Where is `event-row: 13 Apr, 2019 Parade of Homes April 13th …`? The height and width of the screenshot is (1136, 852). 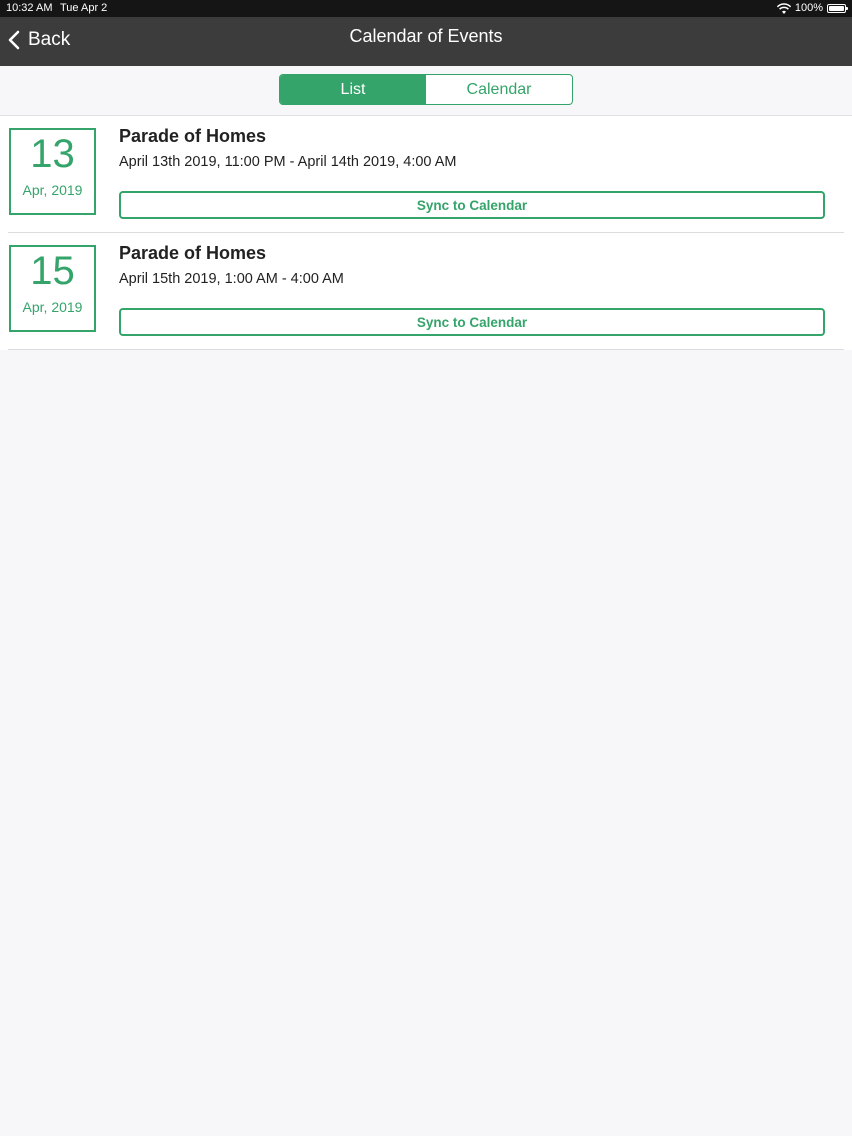
event-row: 13 Apr, 2019 Parade of Homes April 13th … is located at coordinates (426, 174).